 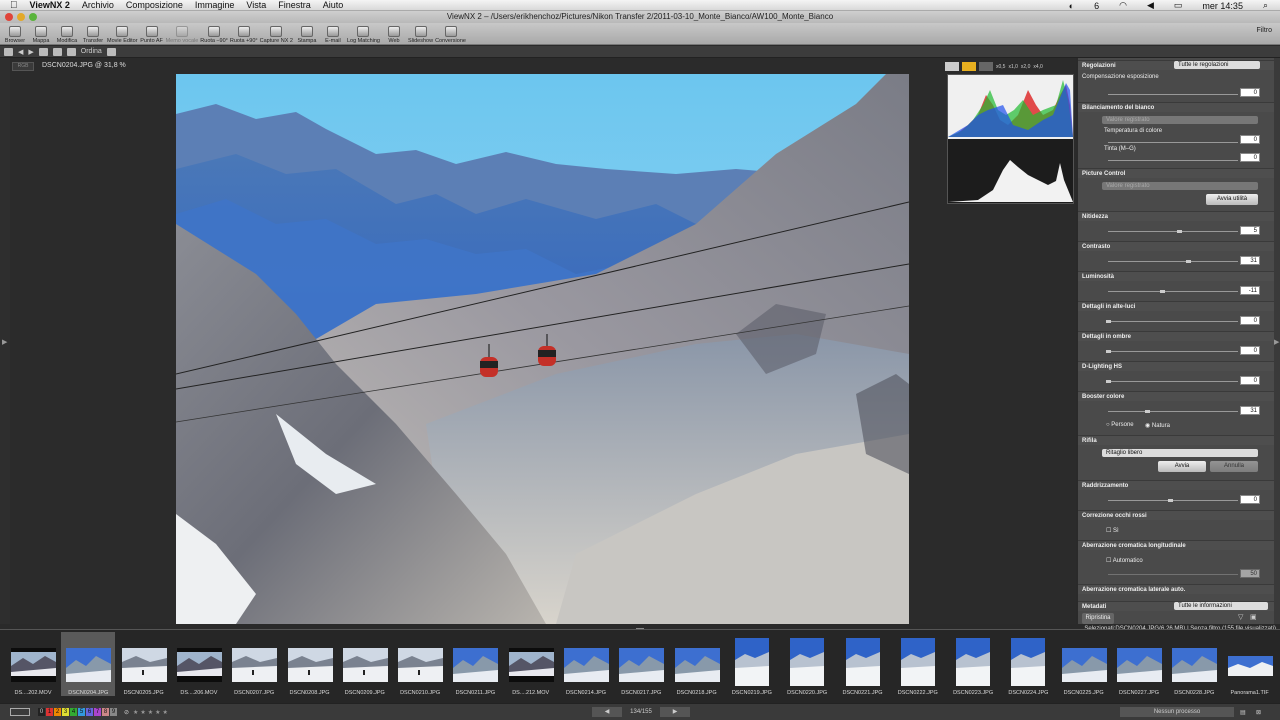 I want to click on toolbar-button: Punto AF, so click(x=152, y=35).